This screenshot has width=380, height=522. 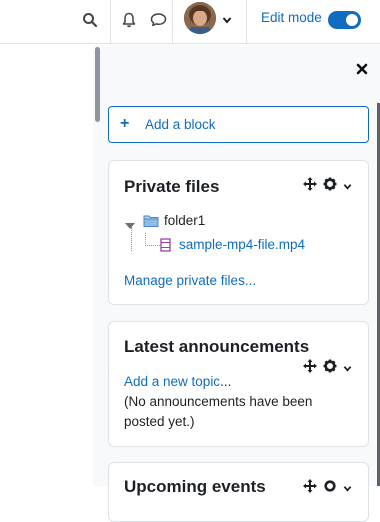 I want to click on file-link: sample-mp4-file.mp4, so click(x=242, y=244).